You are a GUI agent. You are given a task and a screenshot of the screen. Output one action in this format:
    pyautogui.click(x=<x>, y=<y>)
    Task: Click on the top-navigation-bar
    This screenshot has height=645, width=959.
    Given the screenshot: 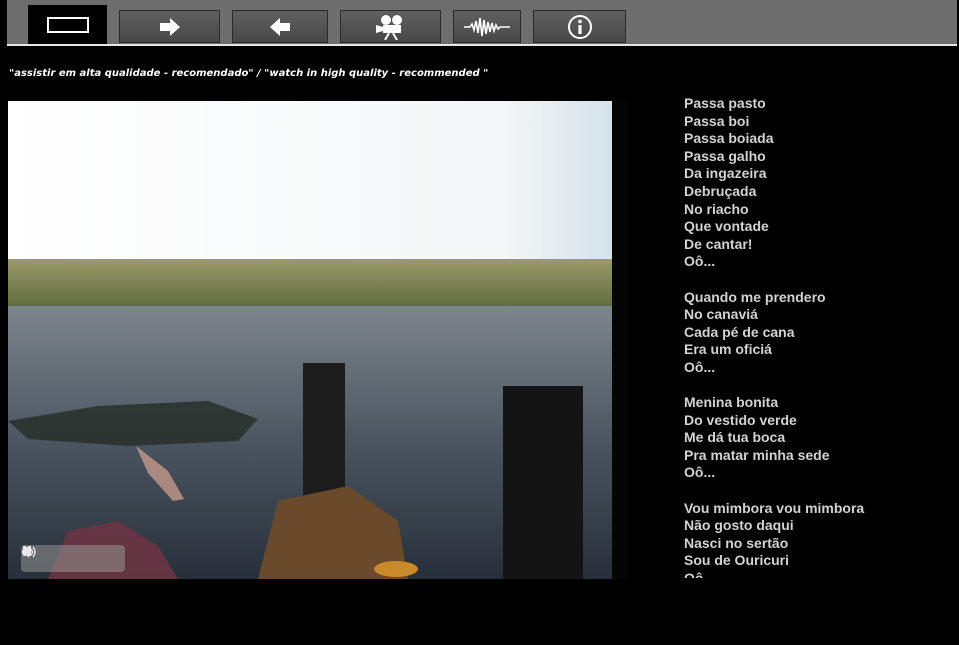 What is the action you would take?
    pyautogui.click(x=479, y=23)
    